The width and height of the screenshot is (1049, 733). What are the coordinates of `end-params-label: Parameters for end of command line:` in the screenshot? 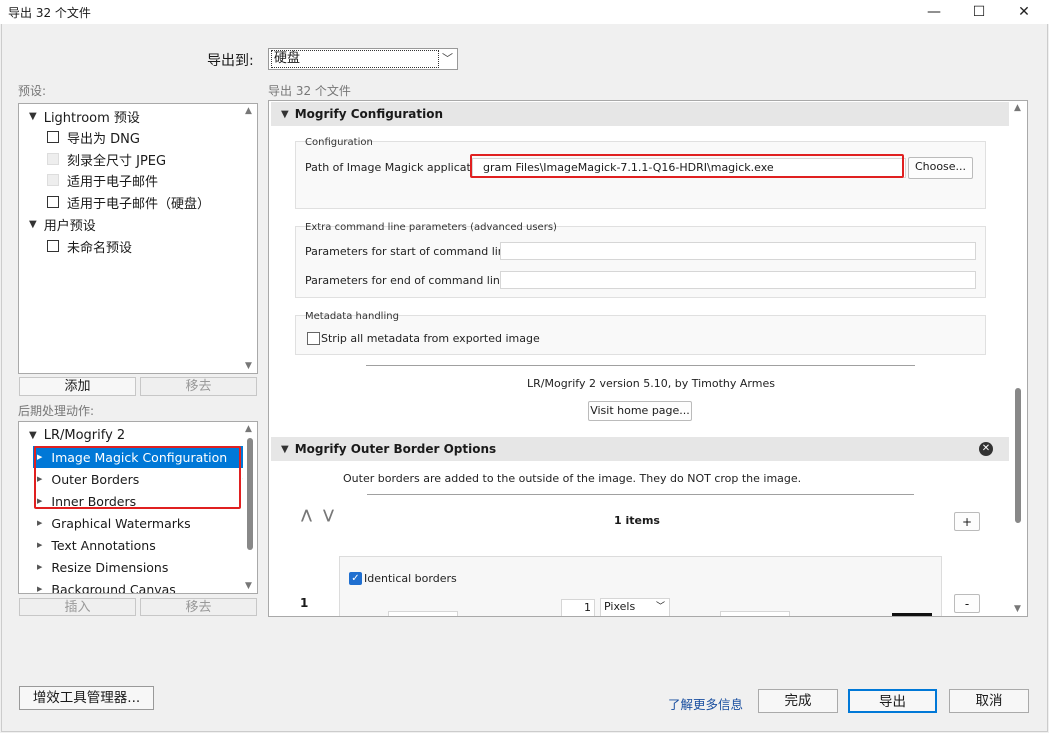 It's located at (408, 280).